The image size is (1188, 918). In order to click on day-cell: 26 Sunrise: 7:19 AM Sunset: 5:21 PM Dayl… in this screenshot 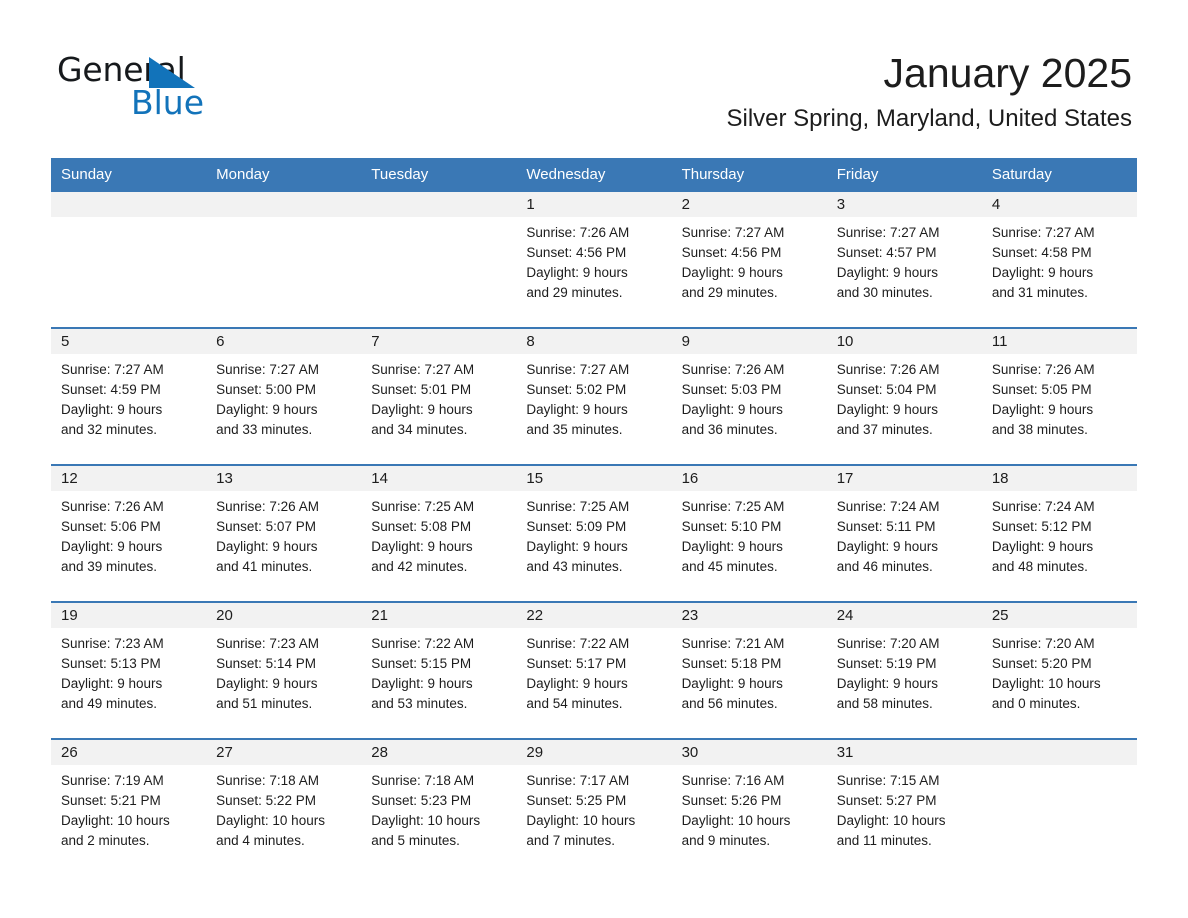, I will do `click(129, 806)`.